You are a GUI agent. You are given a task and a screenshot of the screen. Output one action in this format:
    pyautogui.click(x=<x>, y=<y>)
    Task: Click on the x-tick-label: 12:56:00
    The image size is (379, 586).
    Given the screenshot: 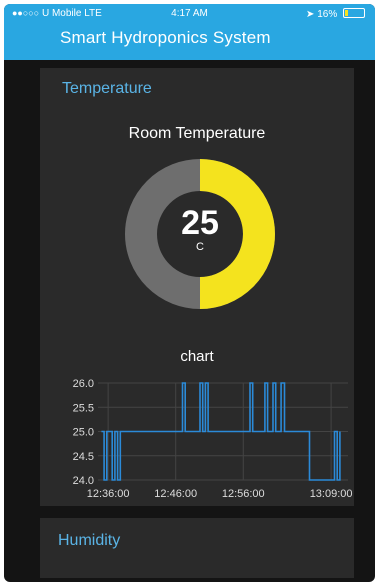 What is the action you would take?
    pyautogui.click(x=243, y=494)
    